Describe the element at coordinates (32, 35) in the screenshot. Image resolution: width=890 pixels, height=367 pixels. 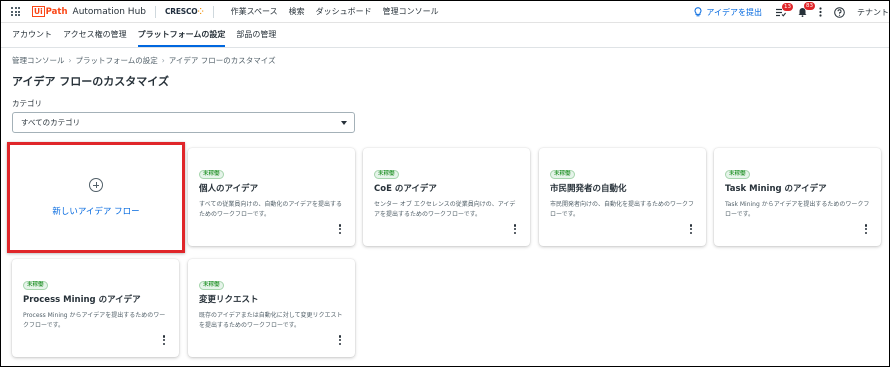
I see `tab-accounts: アカウント` at that location.